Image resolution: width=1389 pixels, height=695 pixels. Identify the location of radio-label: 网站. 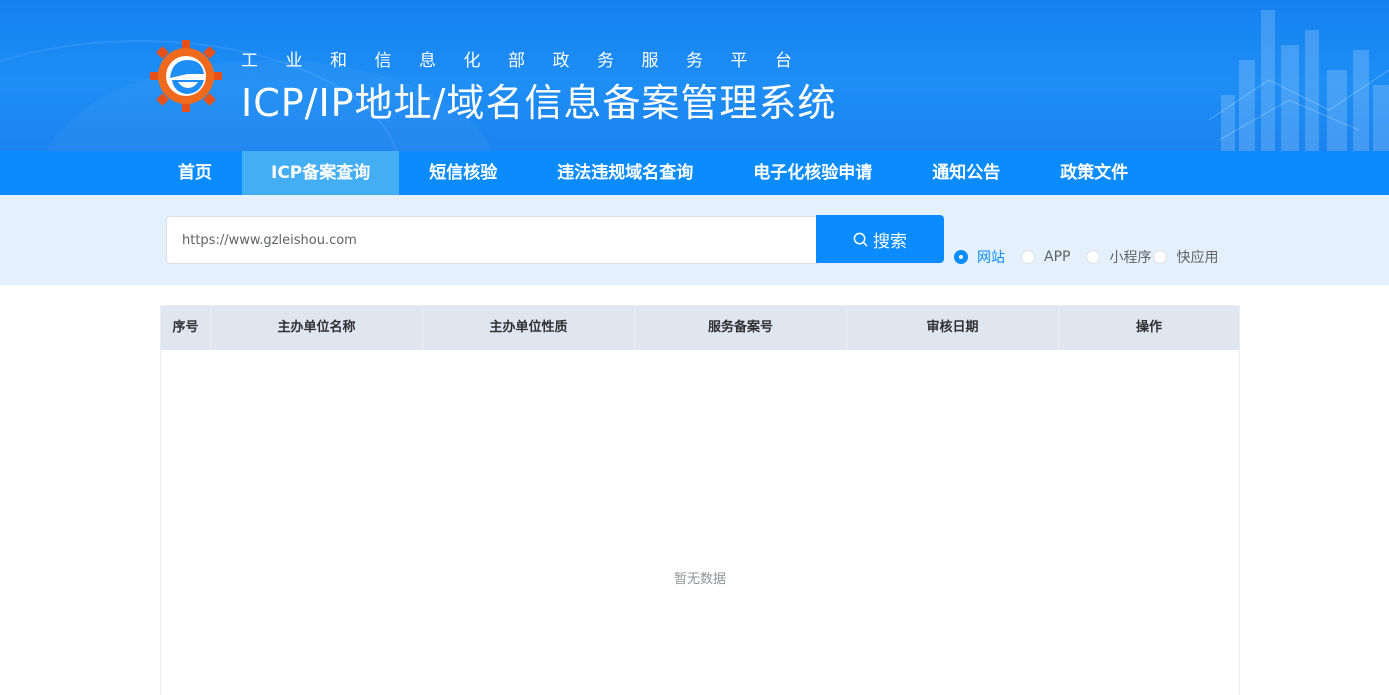
(991, 258).